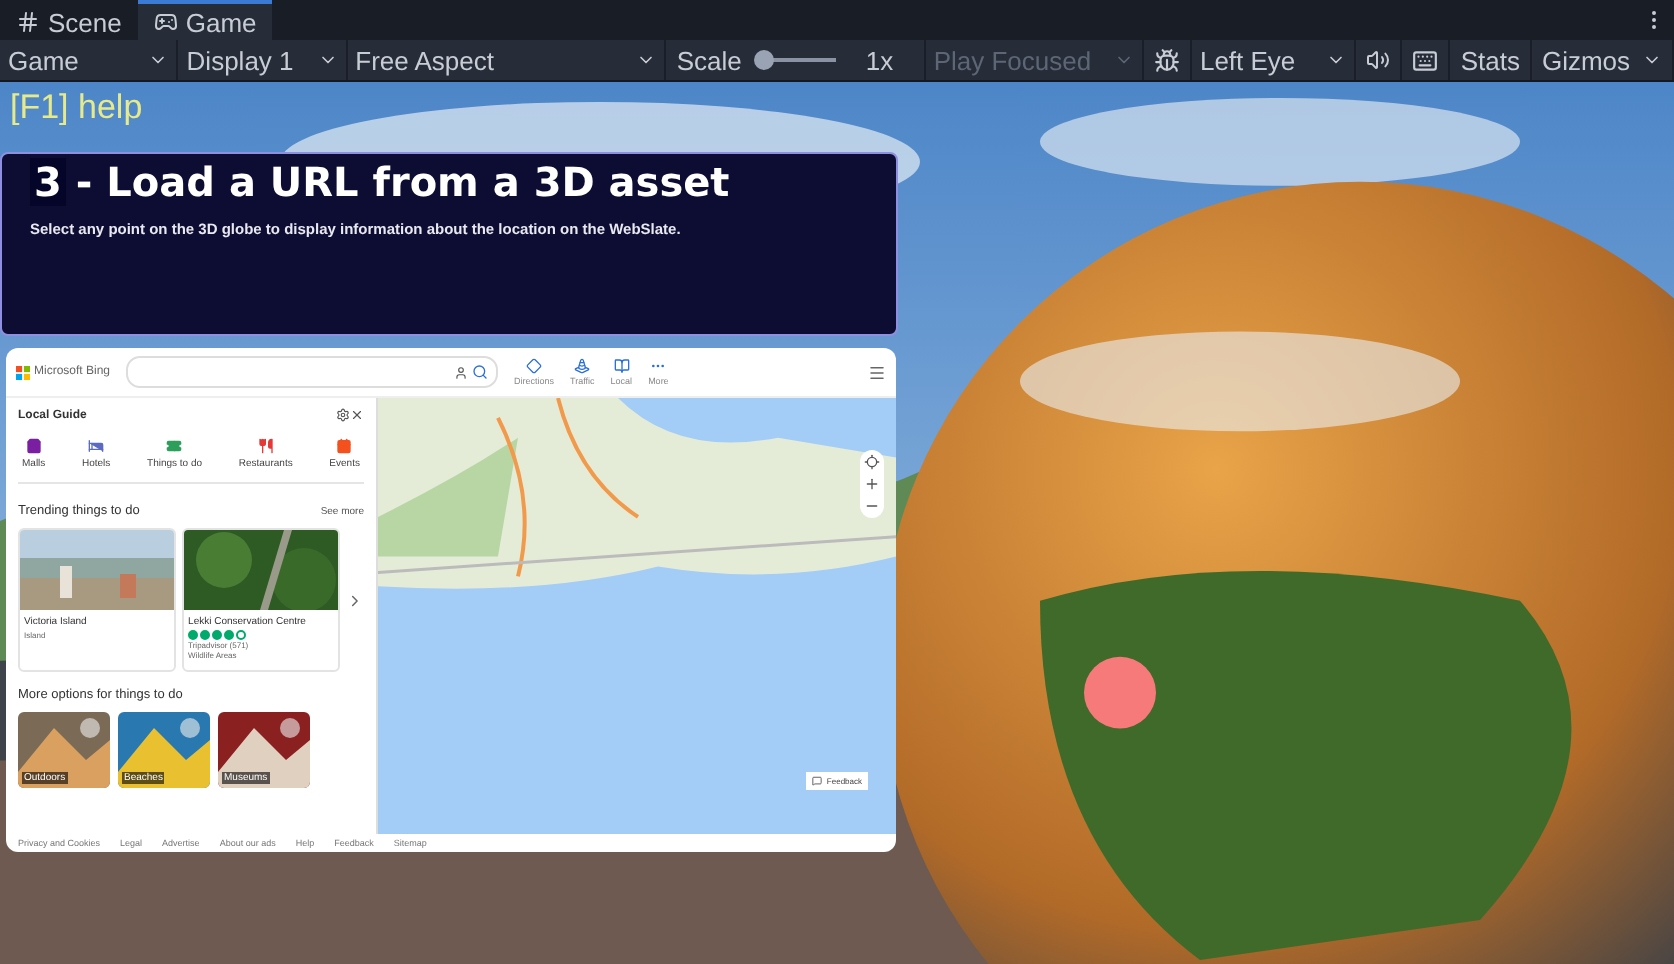  Describe the element at coordinates (69, 20) in the screenshot. I see `view-tab: Scene` at that location.